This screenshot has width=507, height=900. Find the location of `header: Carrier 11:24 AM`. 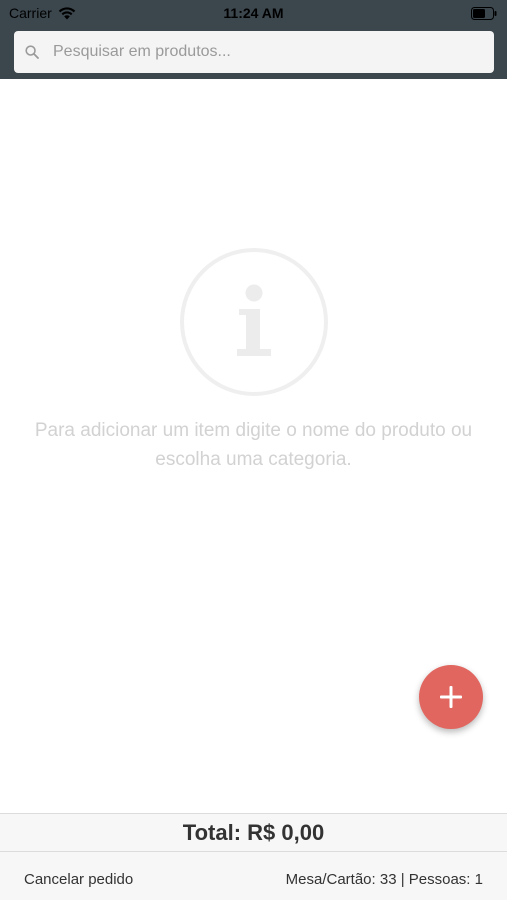

header: Carrier 11:24 AM is located at coordinates (253, 39).